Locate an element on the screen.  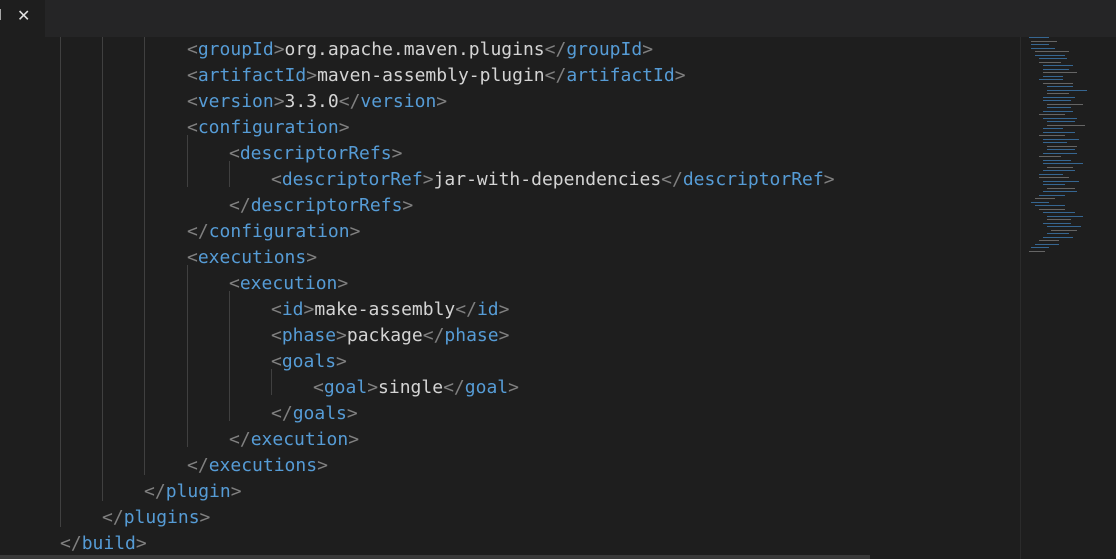
code-line: </plugins> is located at coordinates (156, 517).